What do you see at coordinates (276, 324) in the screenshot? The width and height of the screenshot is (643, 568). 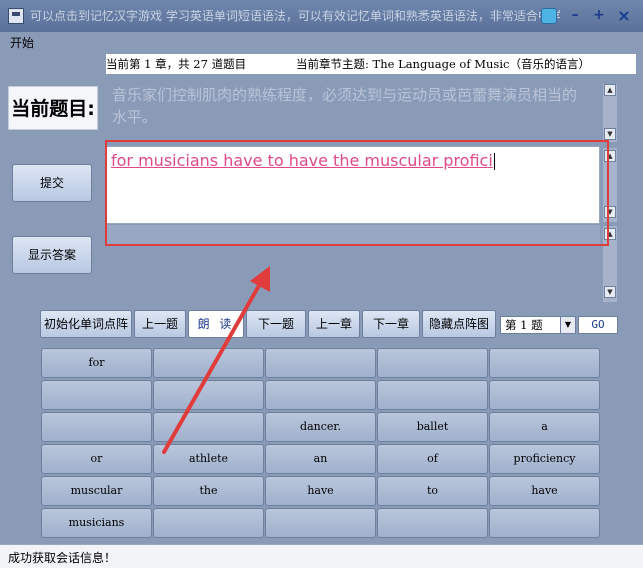 I see `next-question-button: 下一题` at bounding box center [276, 324].